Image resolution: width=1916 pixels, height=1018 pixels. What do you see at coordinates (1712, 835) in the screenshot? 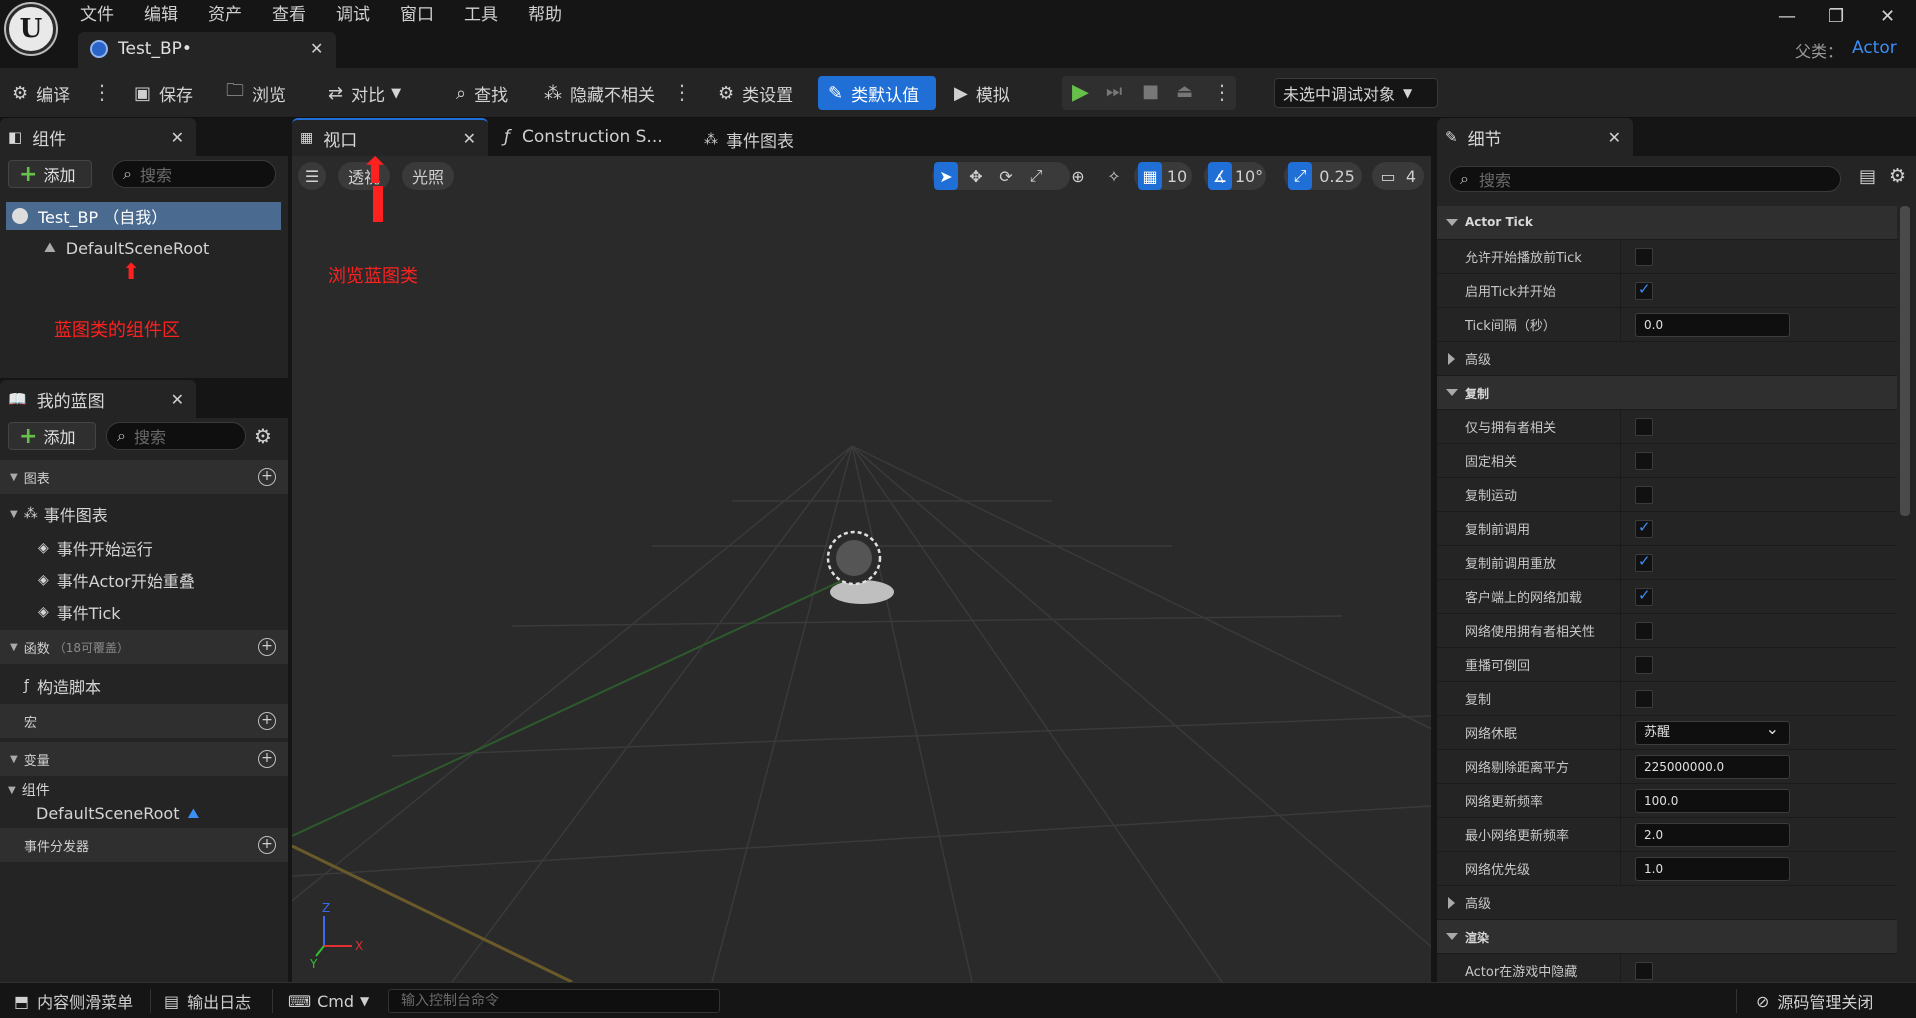
I see `property-number-input: 2.0` at bounding box center [1712, 835].